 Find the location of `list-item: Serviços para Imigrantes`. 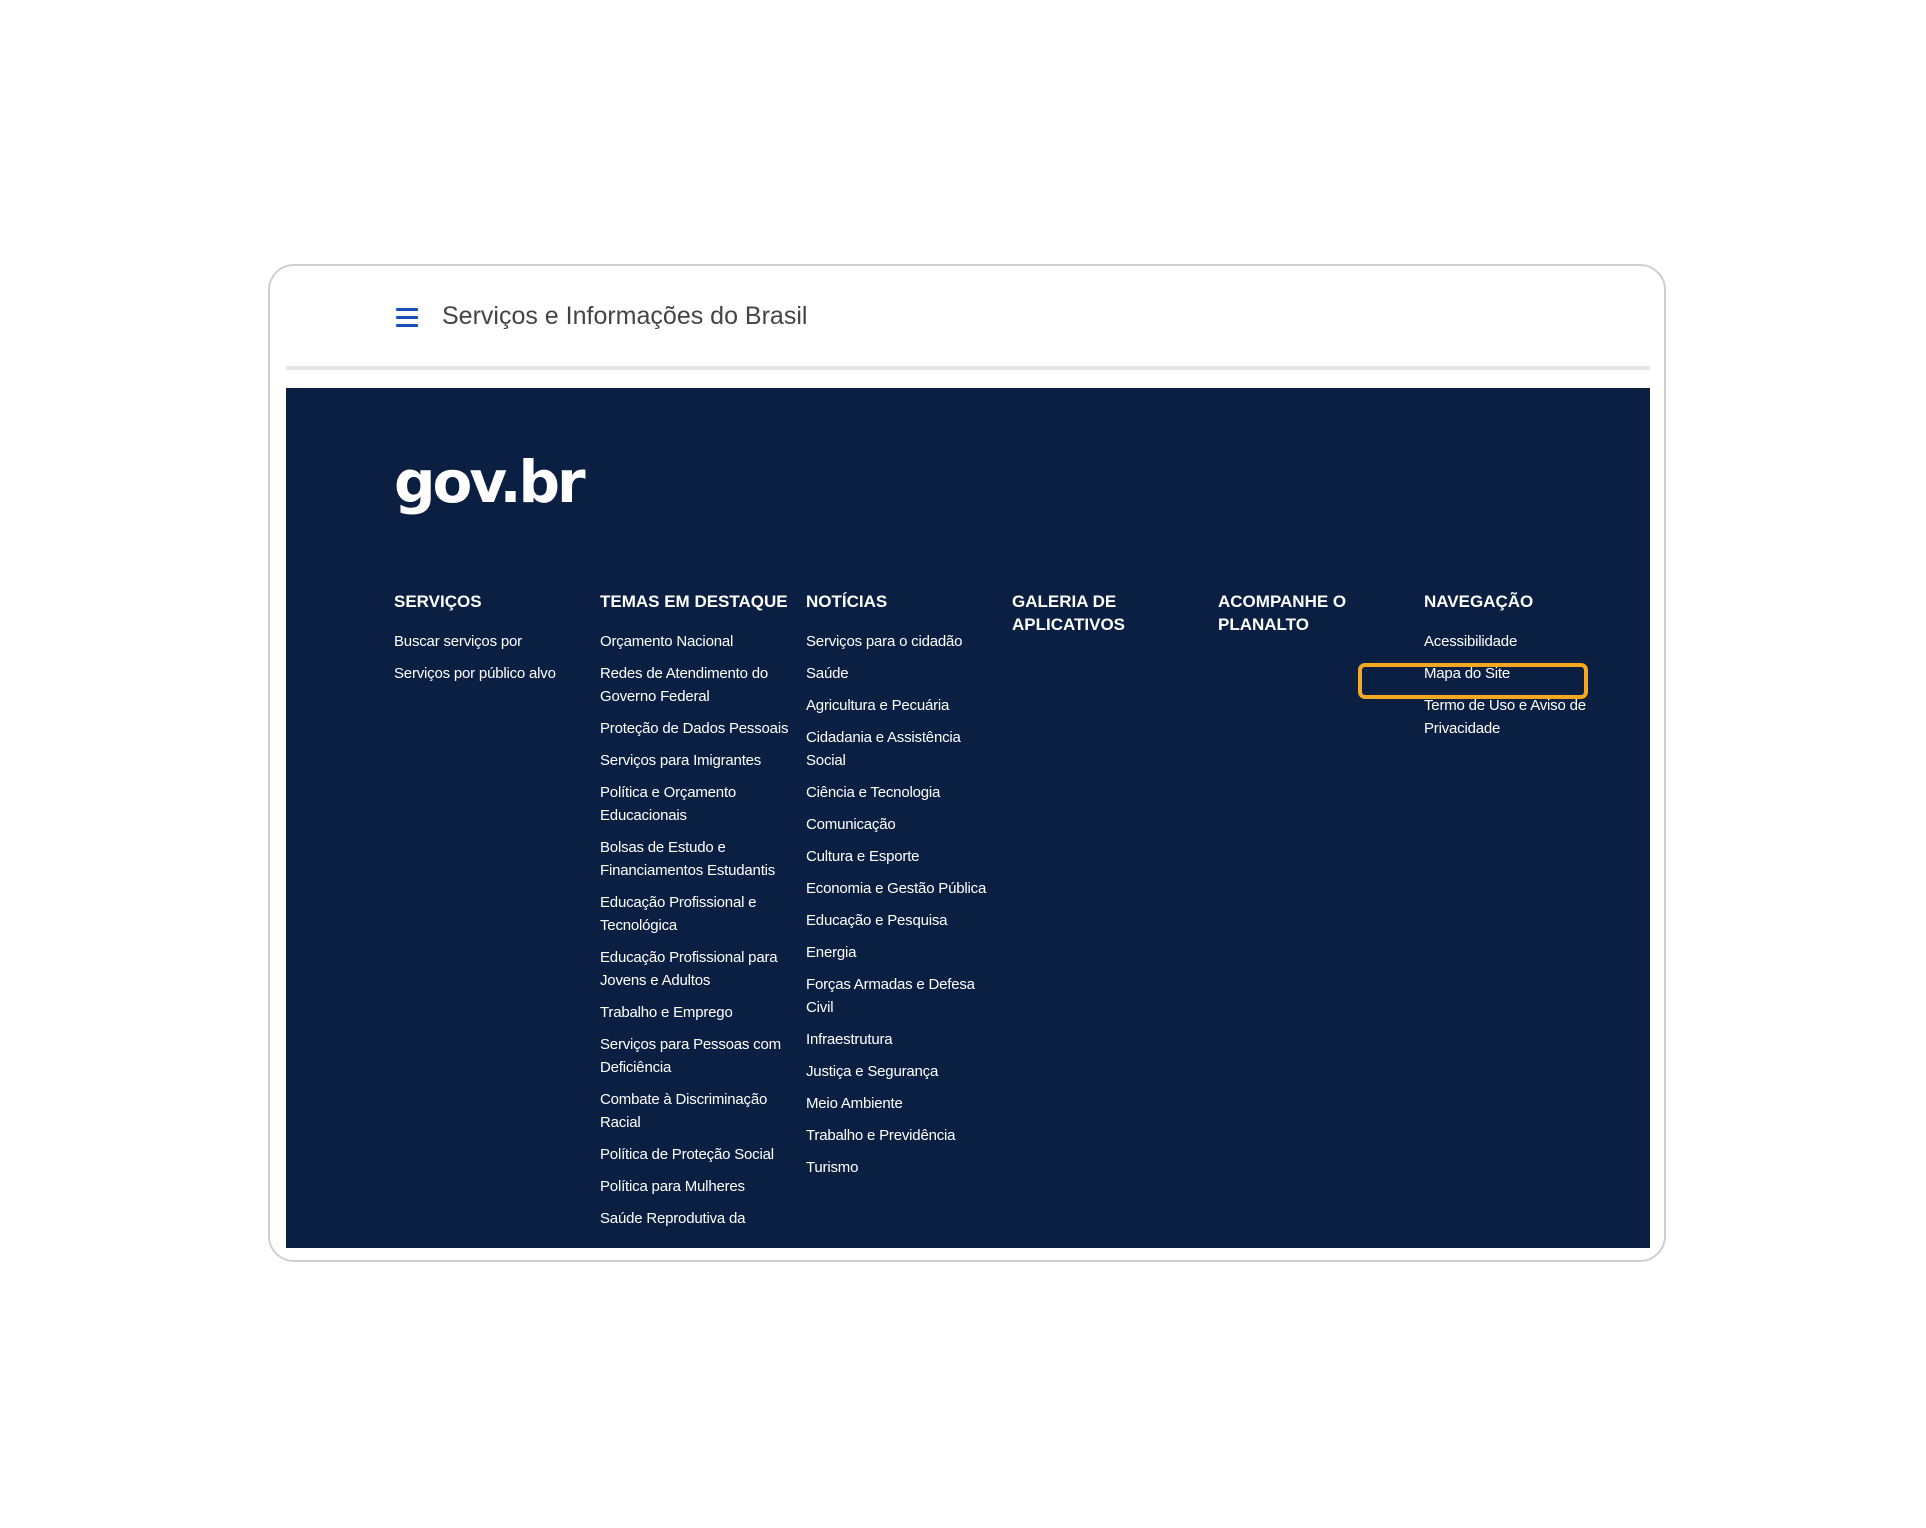

list-item: Serviços para Imigrantes is located at coordinates (698, 760).